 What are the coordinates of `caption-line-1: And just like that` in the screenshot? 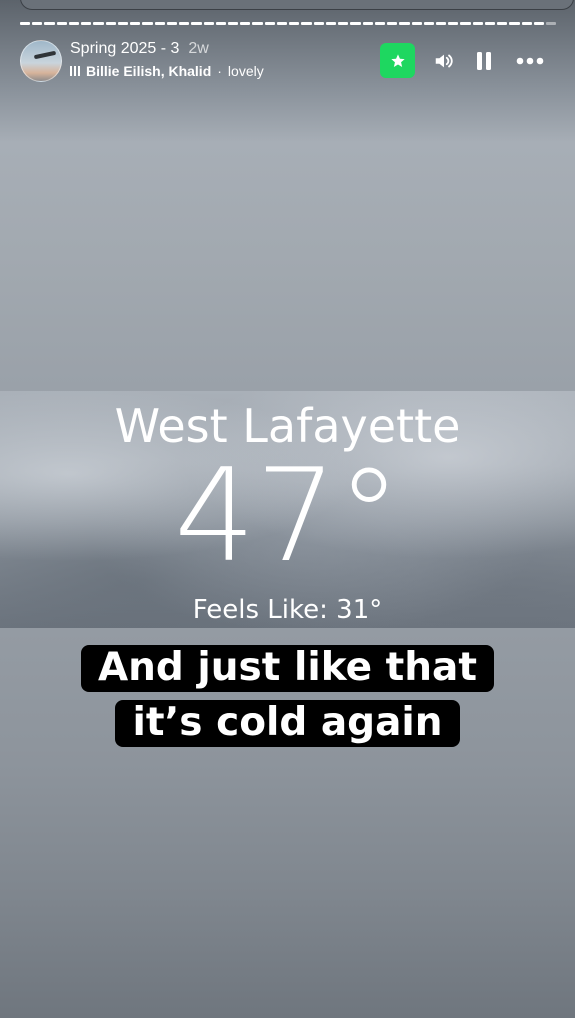 It's located at (287, 668).